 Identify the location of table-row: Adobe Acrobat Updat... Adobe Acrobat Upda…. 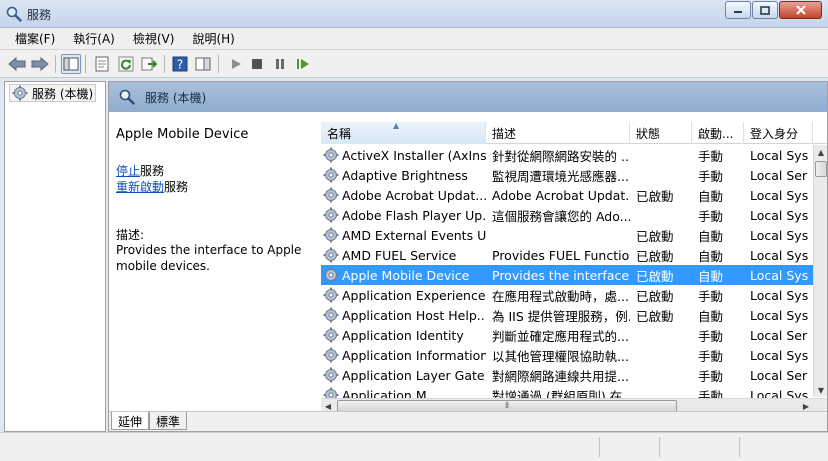
(567, 195).